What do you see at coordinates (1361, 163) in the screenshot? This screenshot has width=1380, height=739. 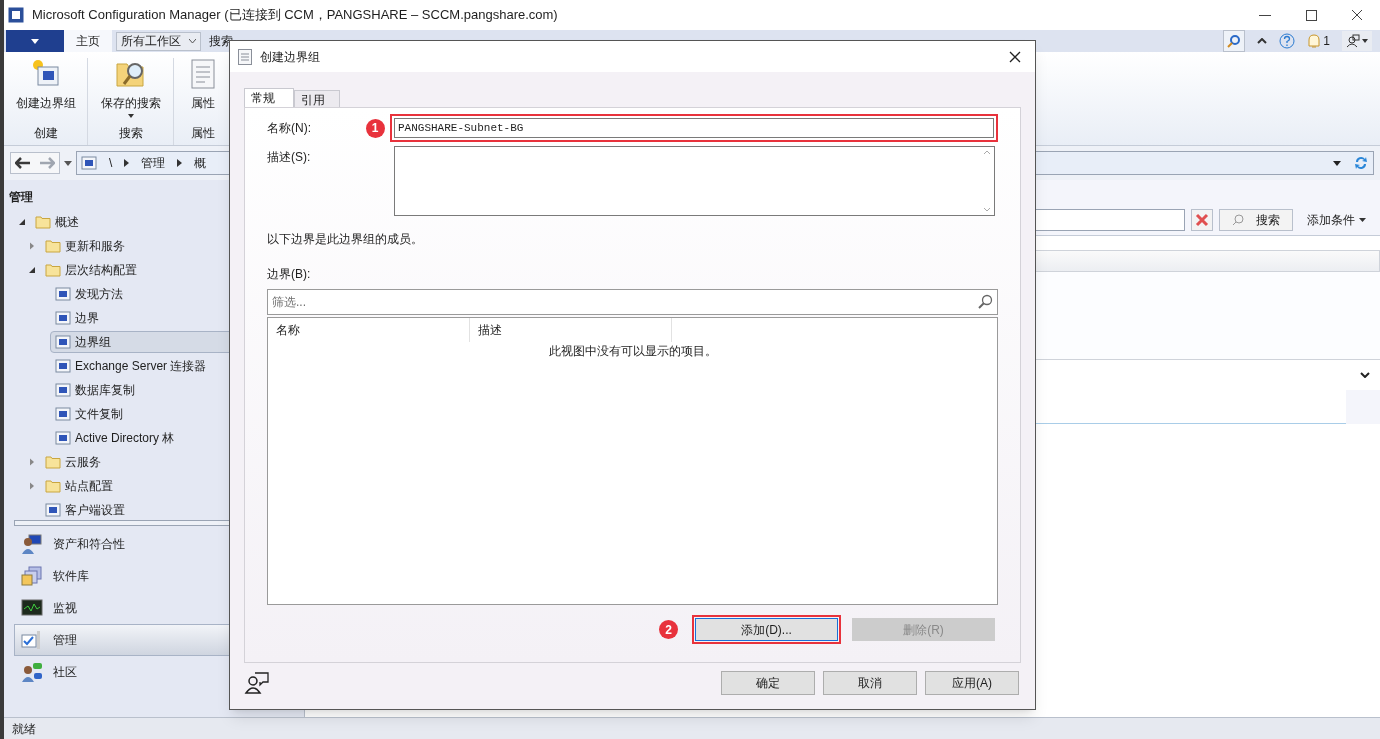 I see `refresh-icon` at bounding box center [1361, 163].